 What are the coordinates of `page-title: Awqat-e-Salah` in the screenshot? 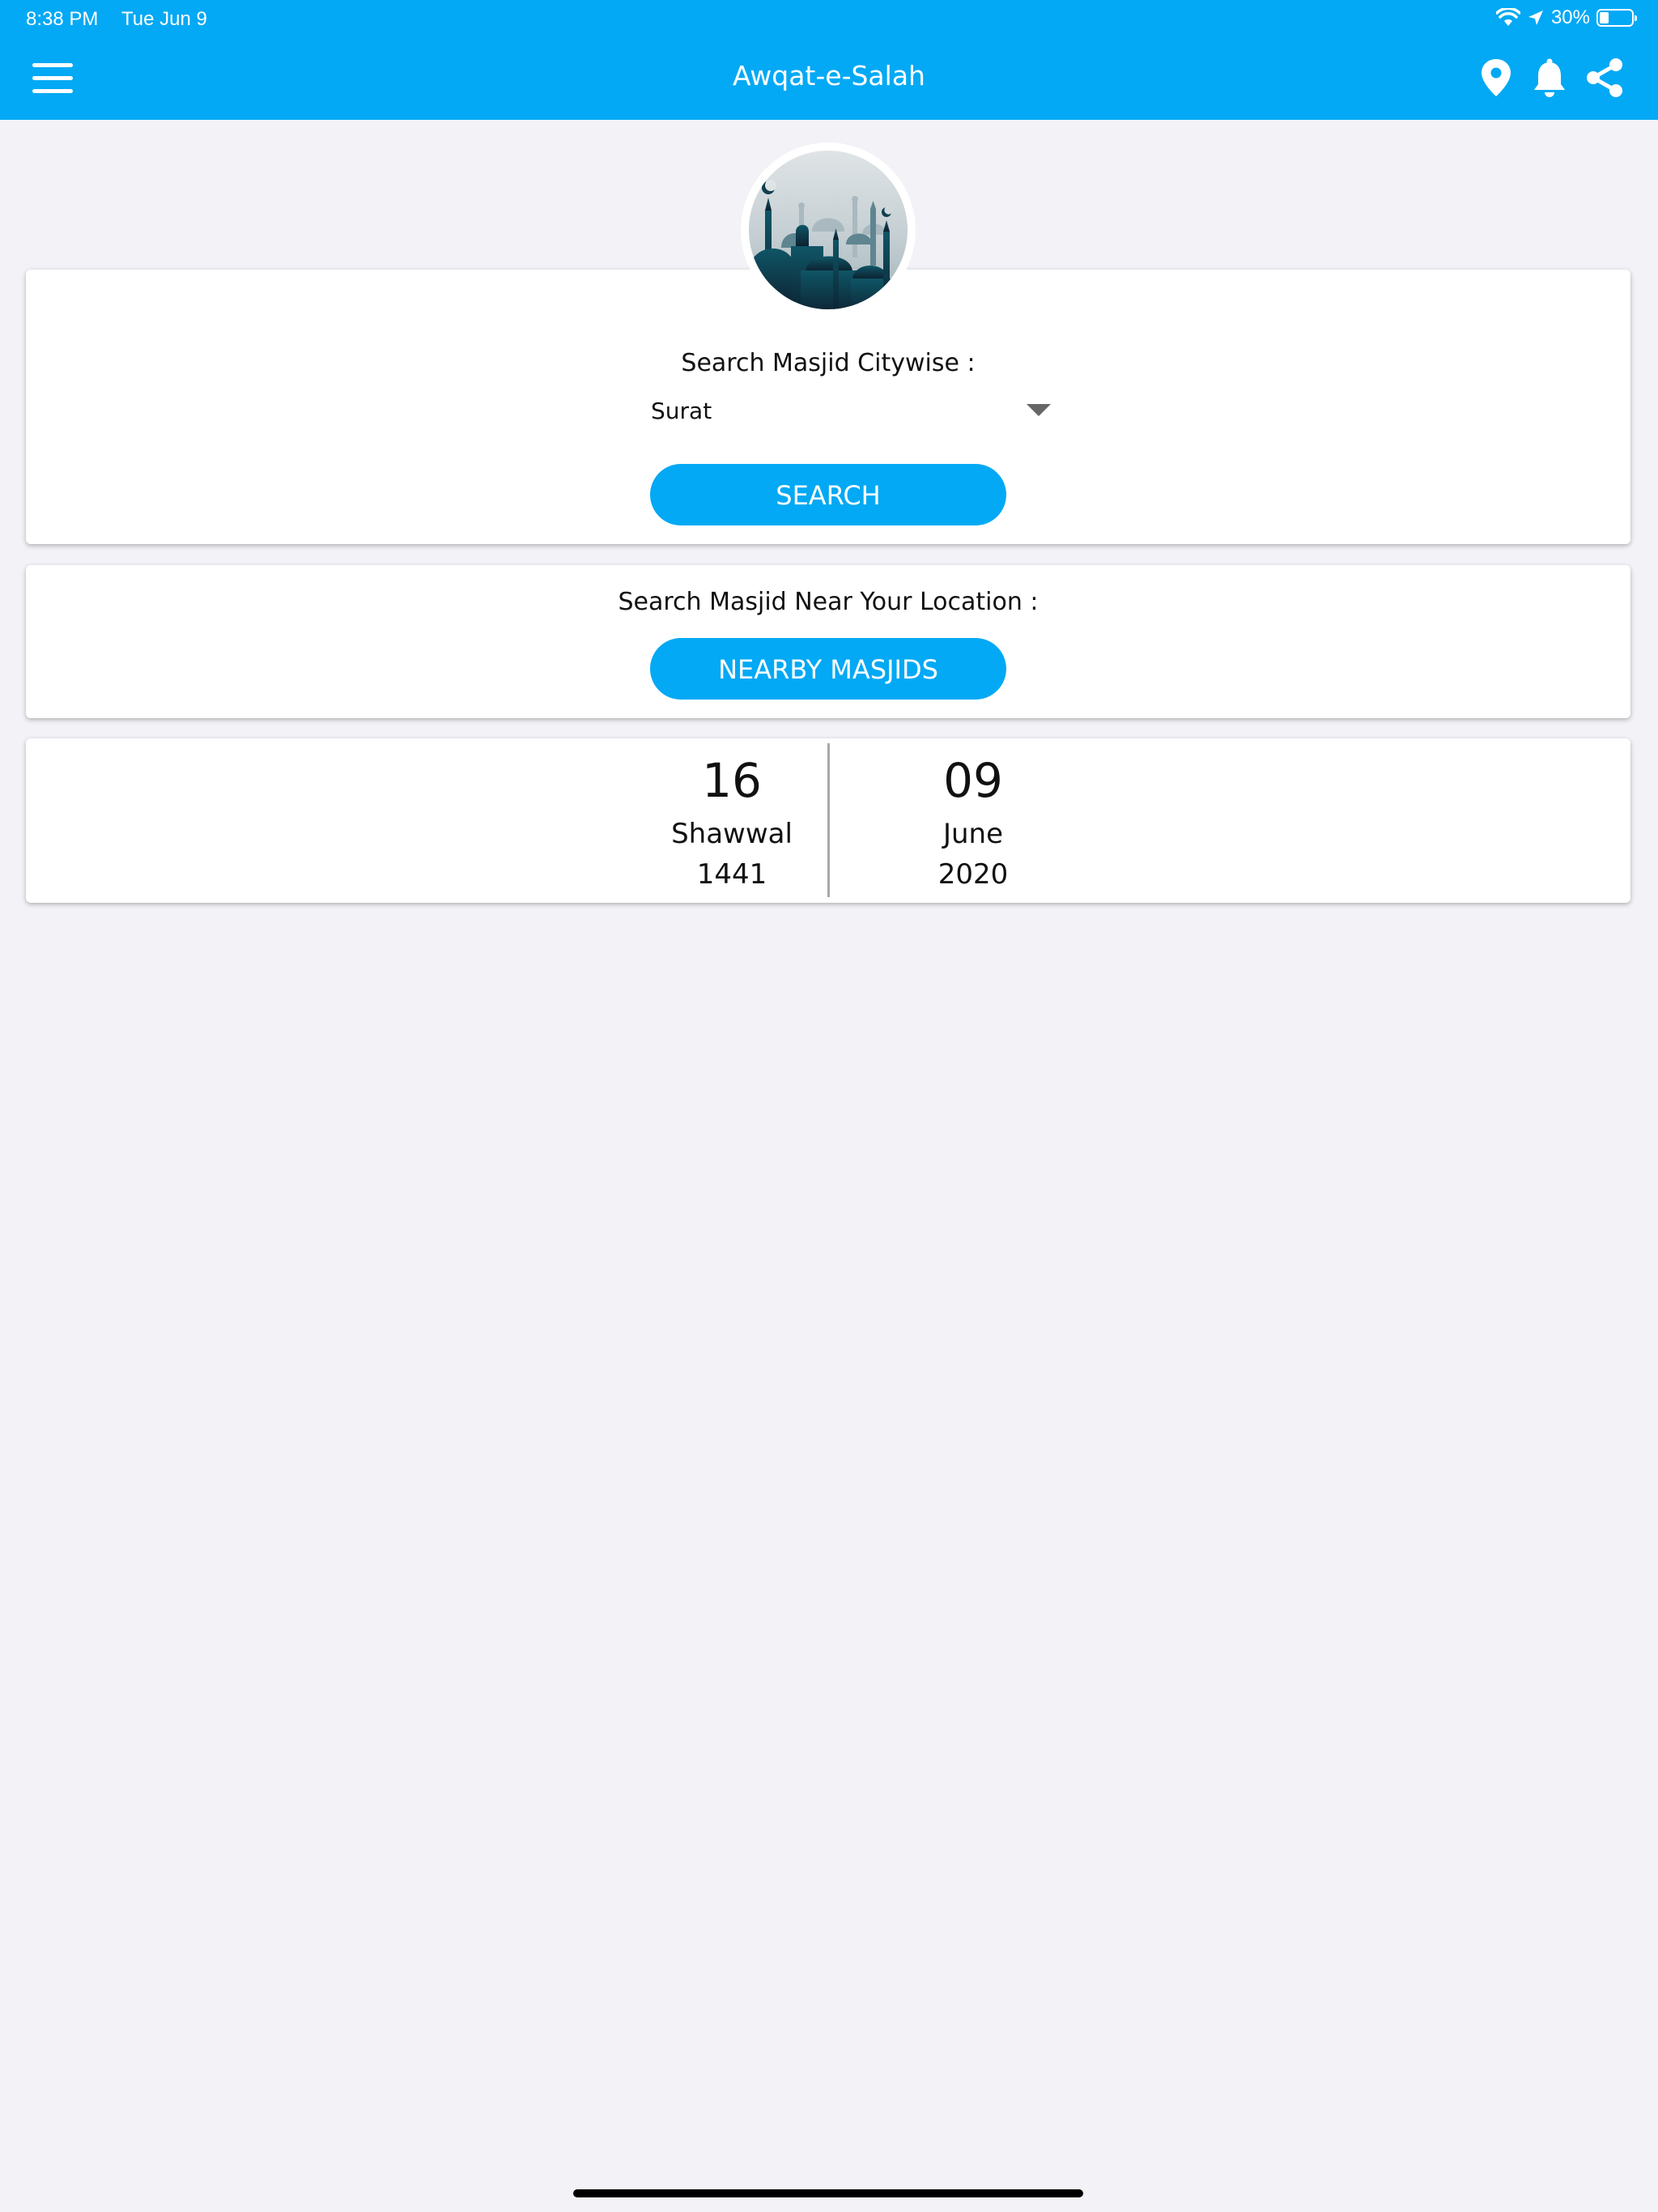 It's located at (829, 75).